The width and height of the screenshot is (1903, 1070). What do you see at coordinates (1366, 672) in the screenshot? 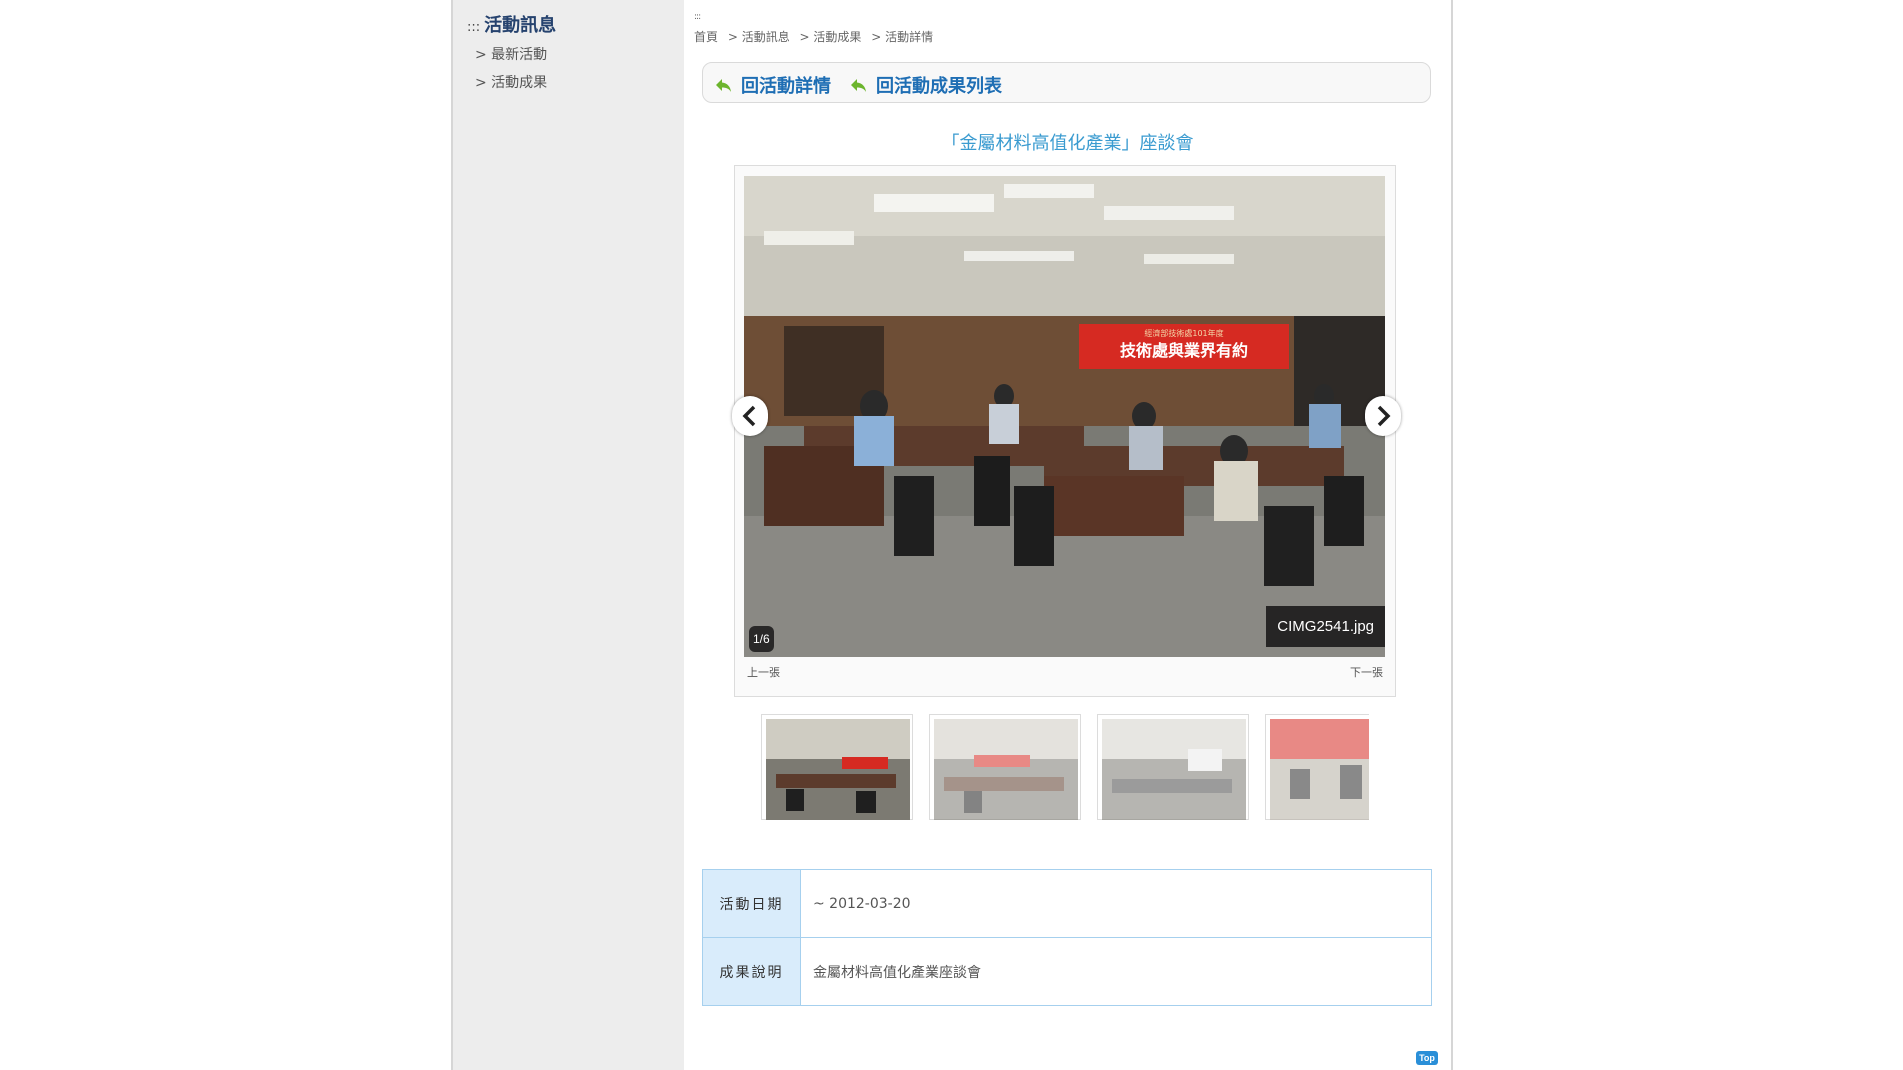
I see `next-photo-link: 下一張` at bounding box center [1366, 672].